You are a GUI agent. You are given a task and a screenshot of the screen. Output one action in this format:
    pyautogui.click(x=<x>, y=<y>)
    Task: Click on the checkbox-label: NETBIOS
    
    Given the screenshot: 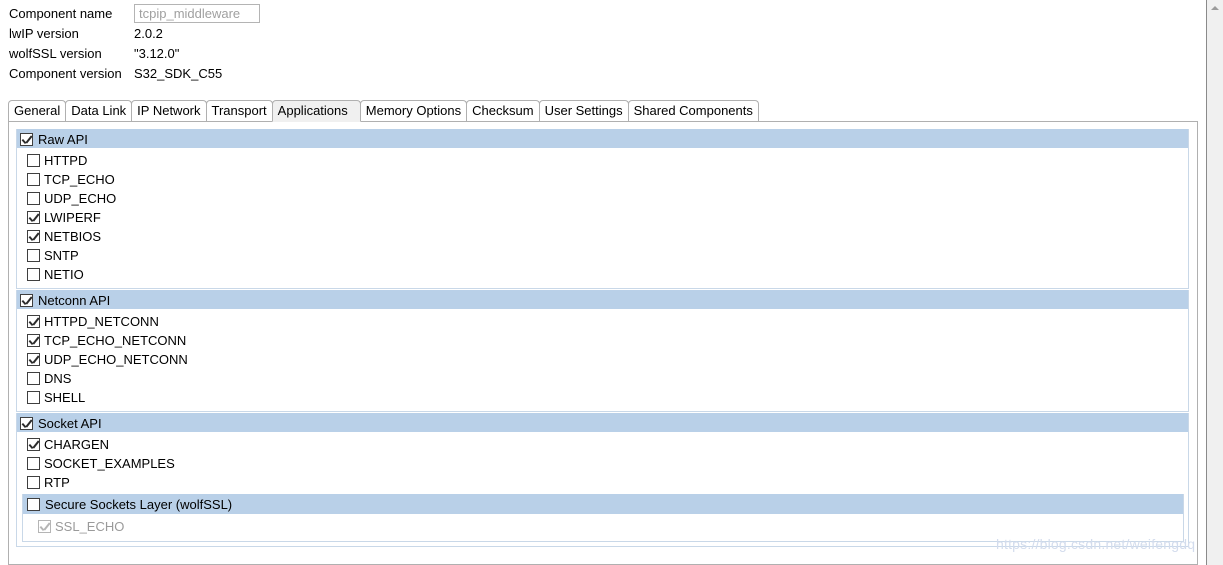 What is the action you would take?
    pyautogui.click(x=73, y=236)
    